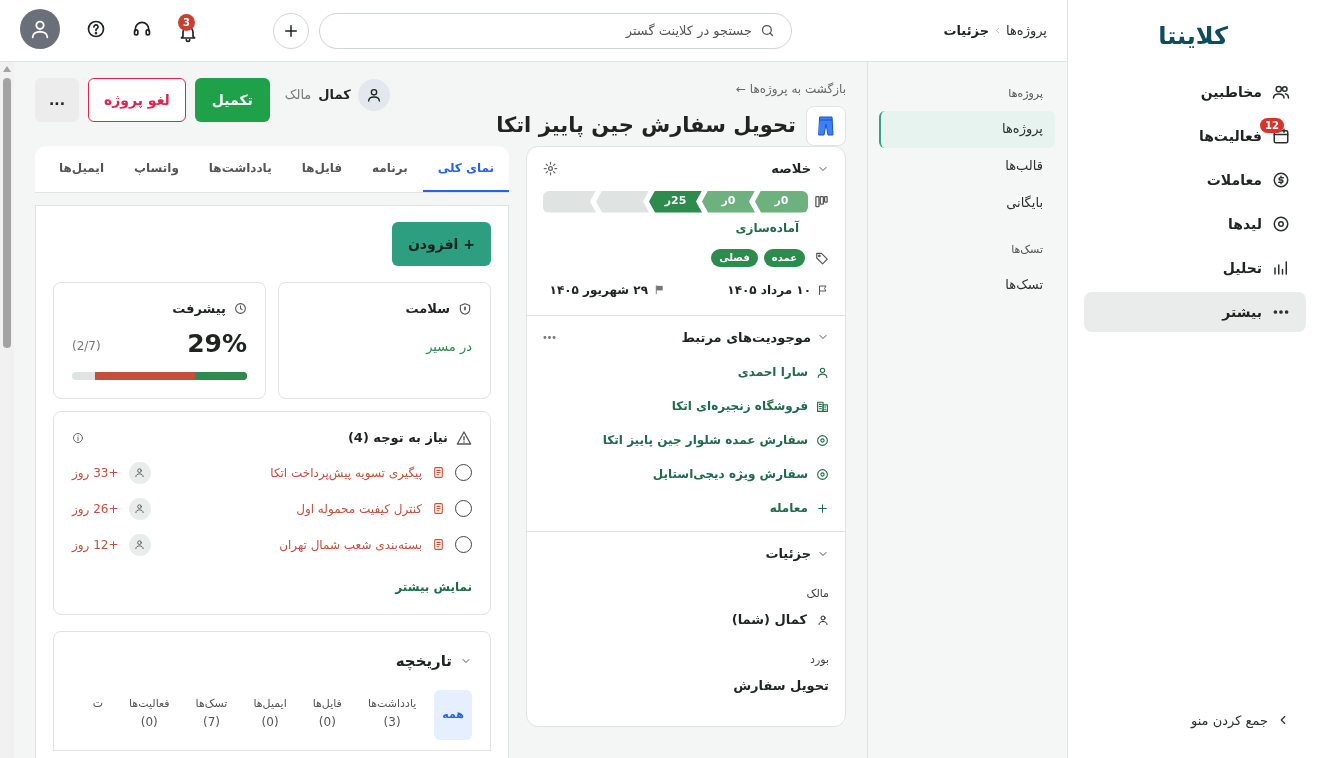  I want to click on shield-icon, so click(465, 308).